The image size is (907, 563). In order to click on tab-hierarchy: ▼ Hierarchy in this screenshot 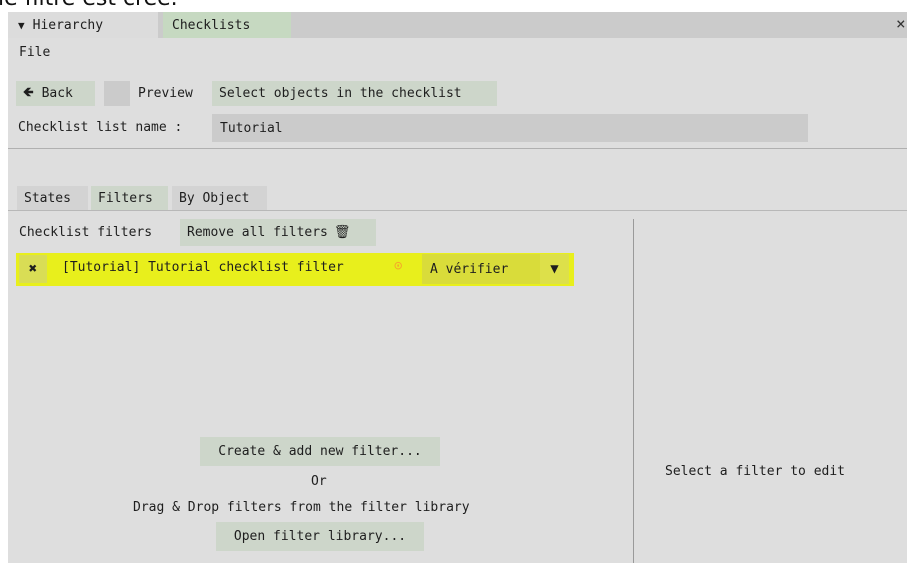, I will do `click(83, 25)`.